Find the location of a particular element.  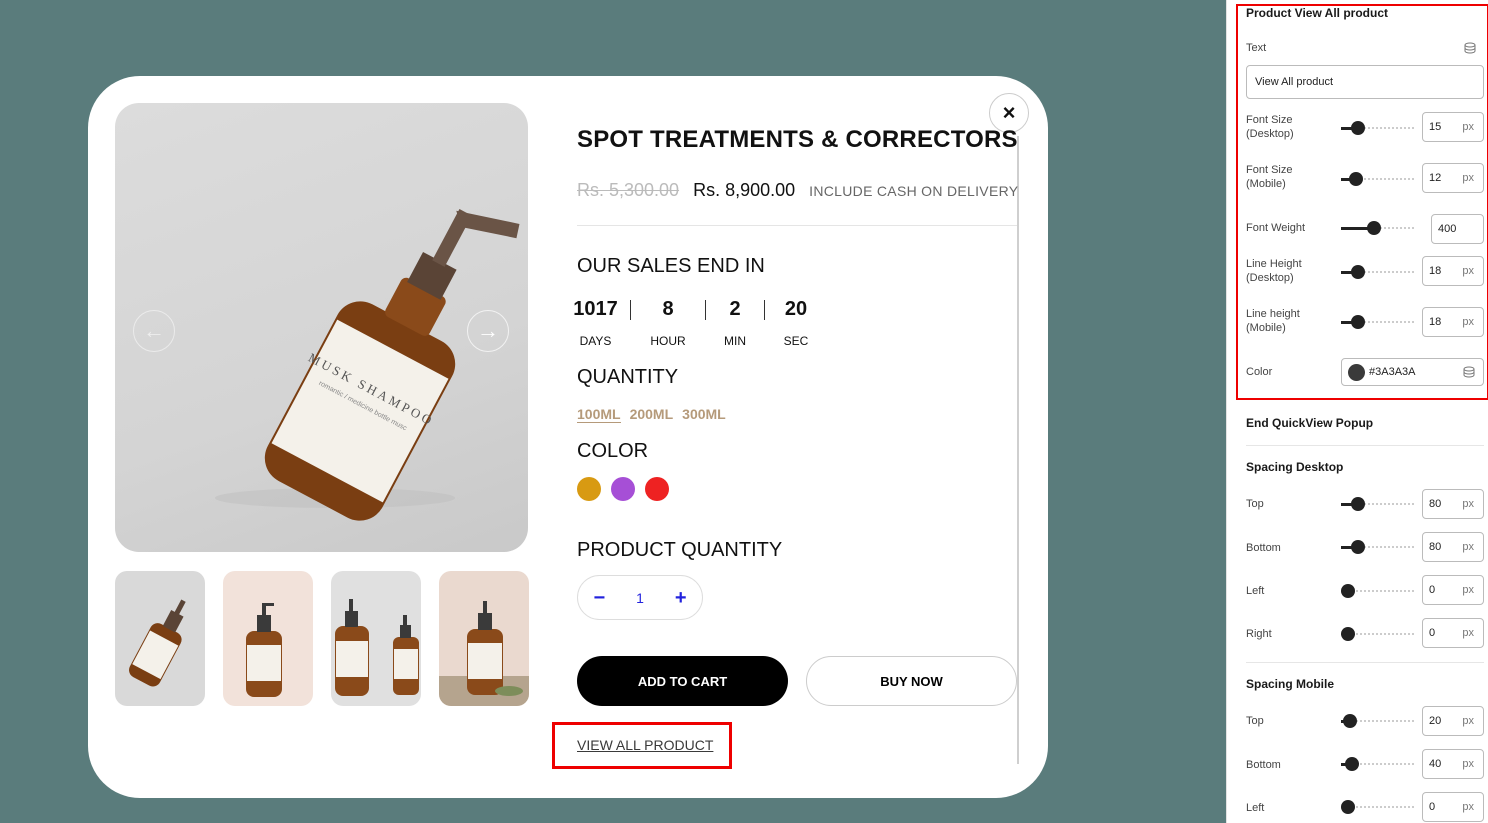

quantity-stepper: − 1 + is located at coordinates (640, 597).